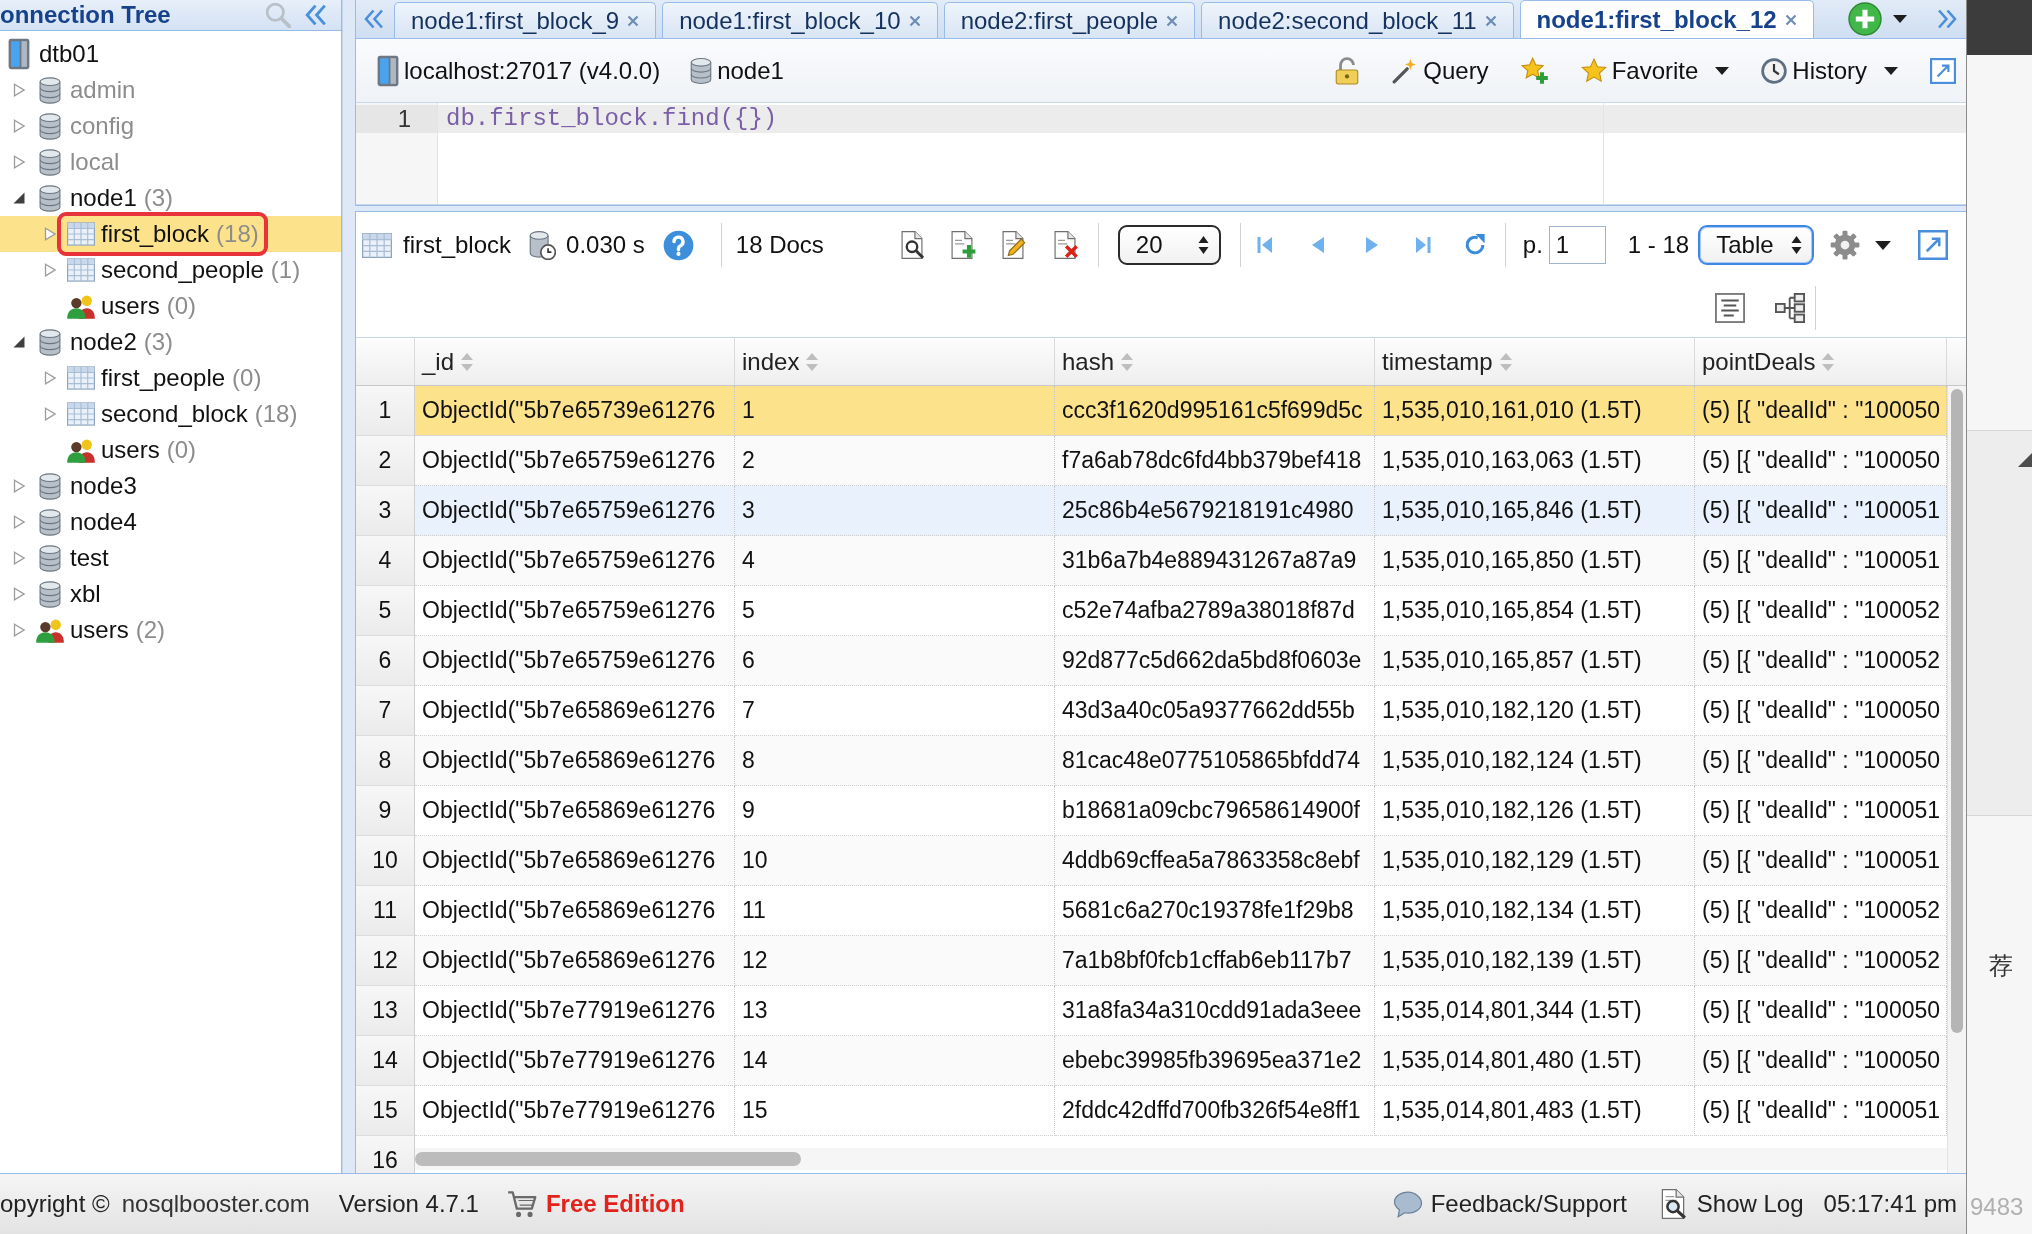 The width and height of the screenshot is (2032, 1234). Describe the element at coordinates (575, 961) in the screenshot. I see `table-cell: ObjectId("5b7e65869e61276` at that location.